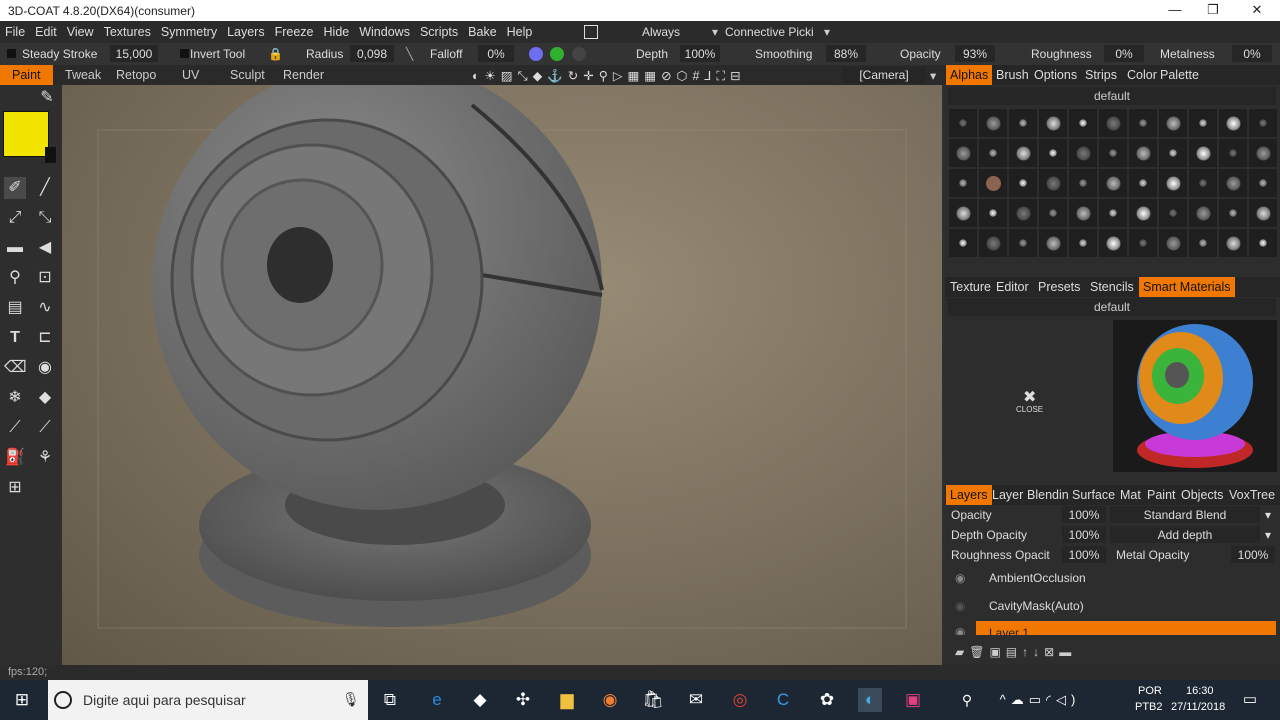 The width and height of the screenshot is (1280, 720). I want to click on chrome-icon: ◎, so click(740, 700).